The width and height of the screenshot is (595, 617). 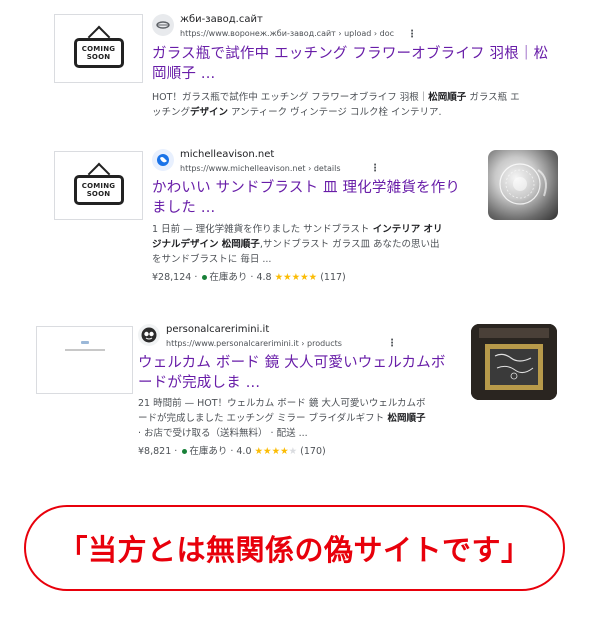 What do you see at coordinates (84, 360) in the screenshot?
I see `website-screenshot-thumbnail` at bounding box center [84, 360].